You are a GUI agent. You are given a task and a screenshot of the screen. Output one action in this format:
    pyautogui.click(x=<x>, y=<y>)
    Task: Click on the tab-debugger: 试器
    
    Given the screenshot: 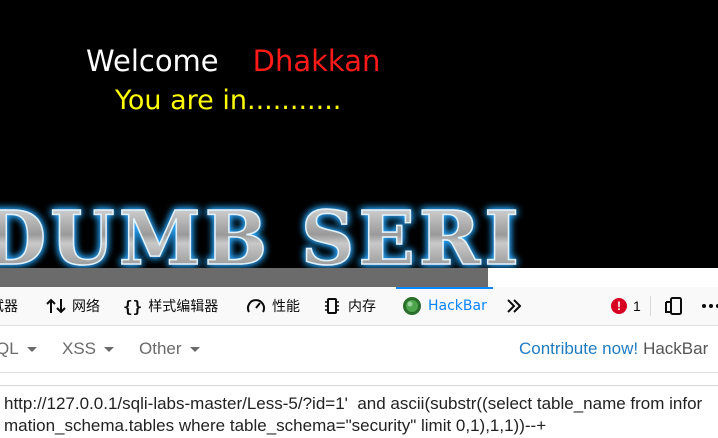 What is the action you would take?
    pyautogui.click(x=9, y=306)
    